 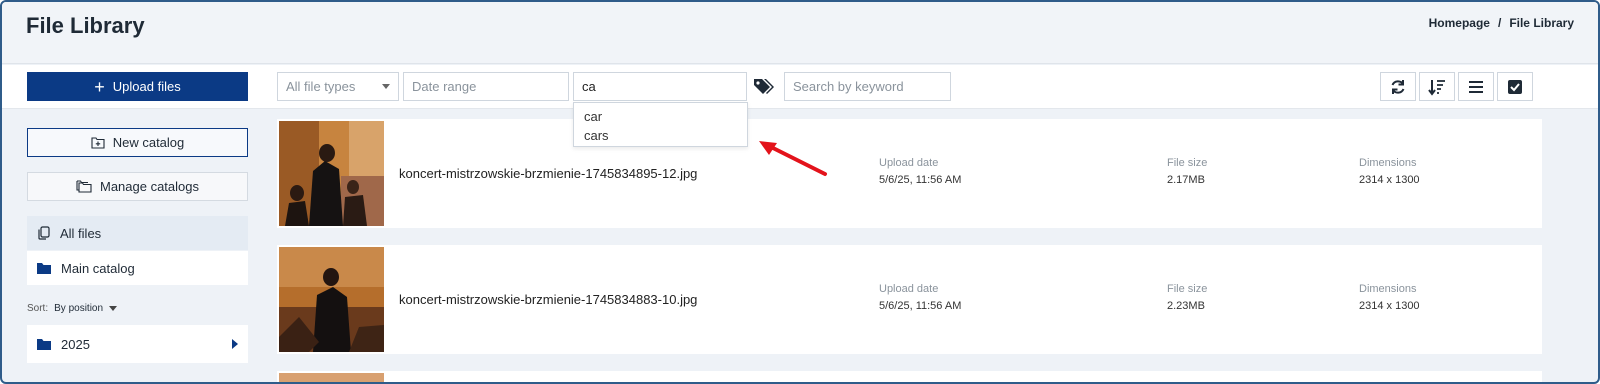 What do you see at coordinates (137, 344) in the screenshot?
I see `sidebar-item-2025: 2025` at bounding box center [137, 344].